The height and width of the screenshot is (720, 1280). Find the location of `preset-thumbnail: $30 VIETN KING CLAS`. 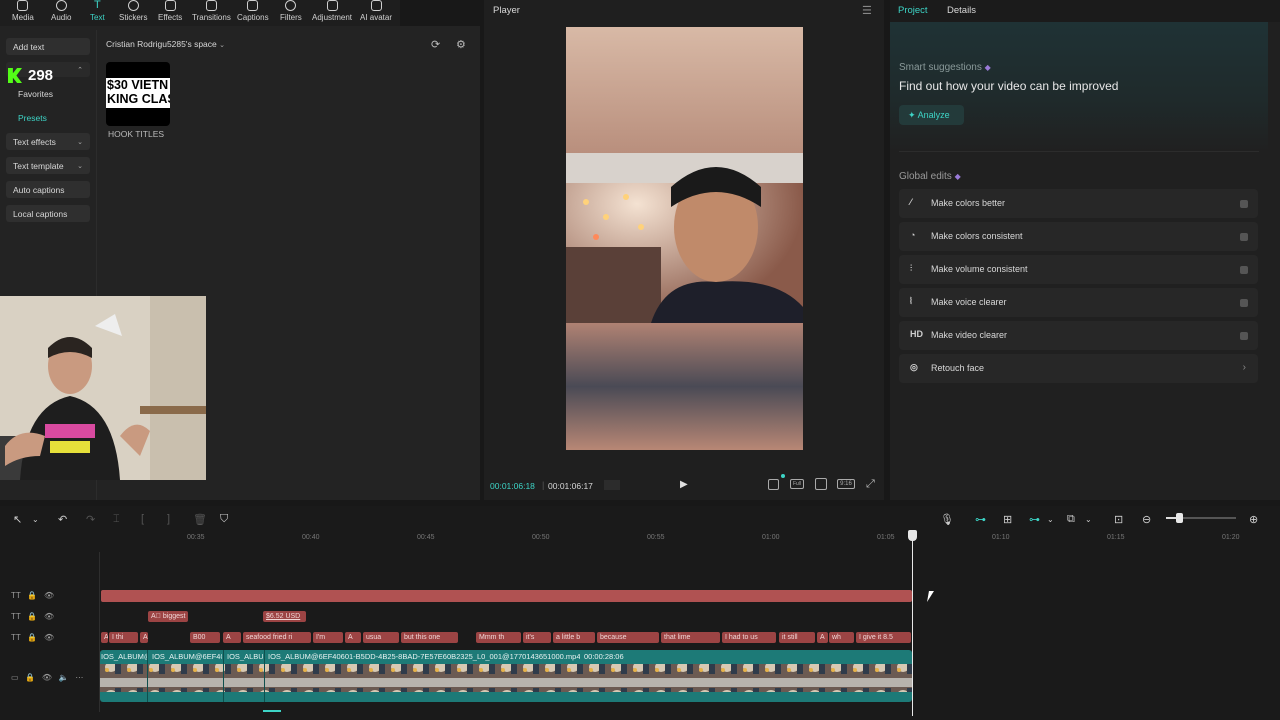

preset-thumbnail: $30 VIETN KING CLAS is located at coordinates (138, 94).